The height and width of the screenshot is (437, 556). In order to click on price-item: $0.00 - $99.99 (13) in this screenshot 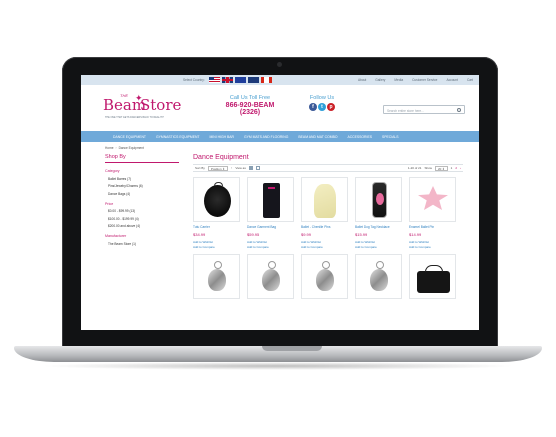, I will do `click(144, 211)`.